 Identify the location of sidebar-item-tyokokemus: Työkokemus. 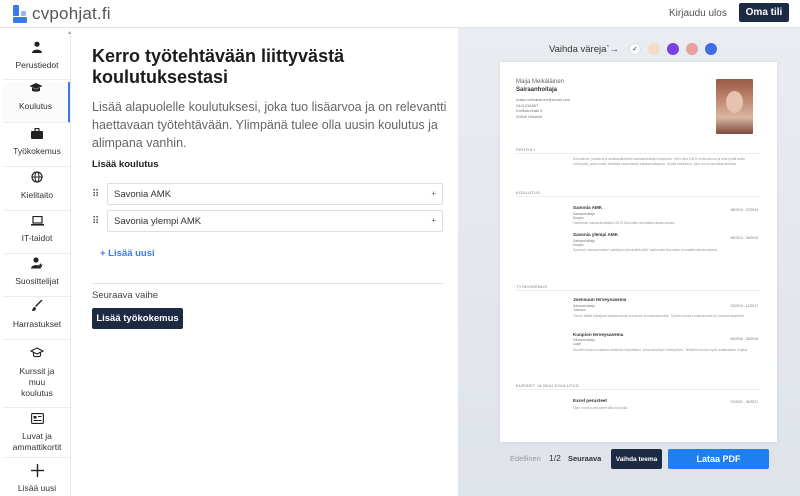
(36, 147).